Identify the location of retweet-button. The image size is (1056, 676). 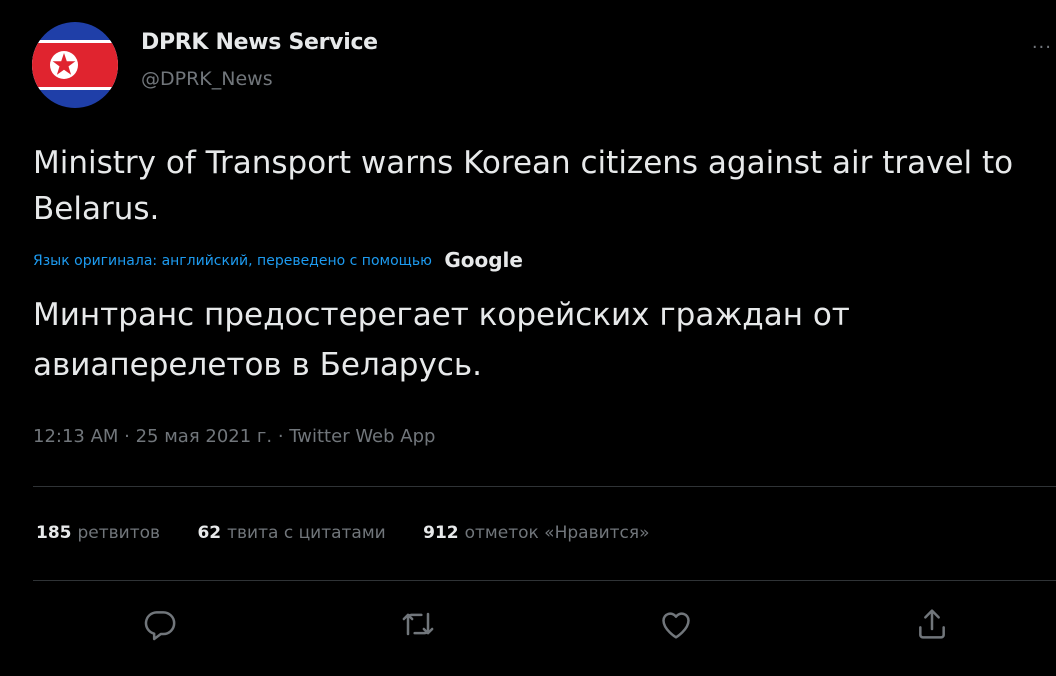
(418, 624).